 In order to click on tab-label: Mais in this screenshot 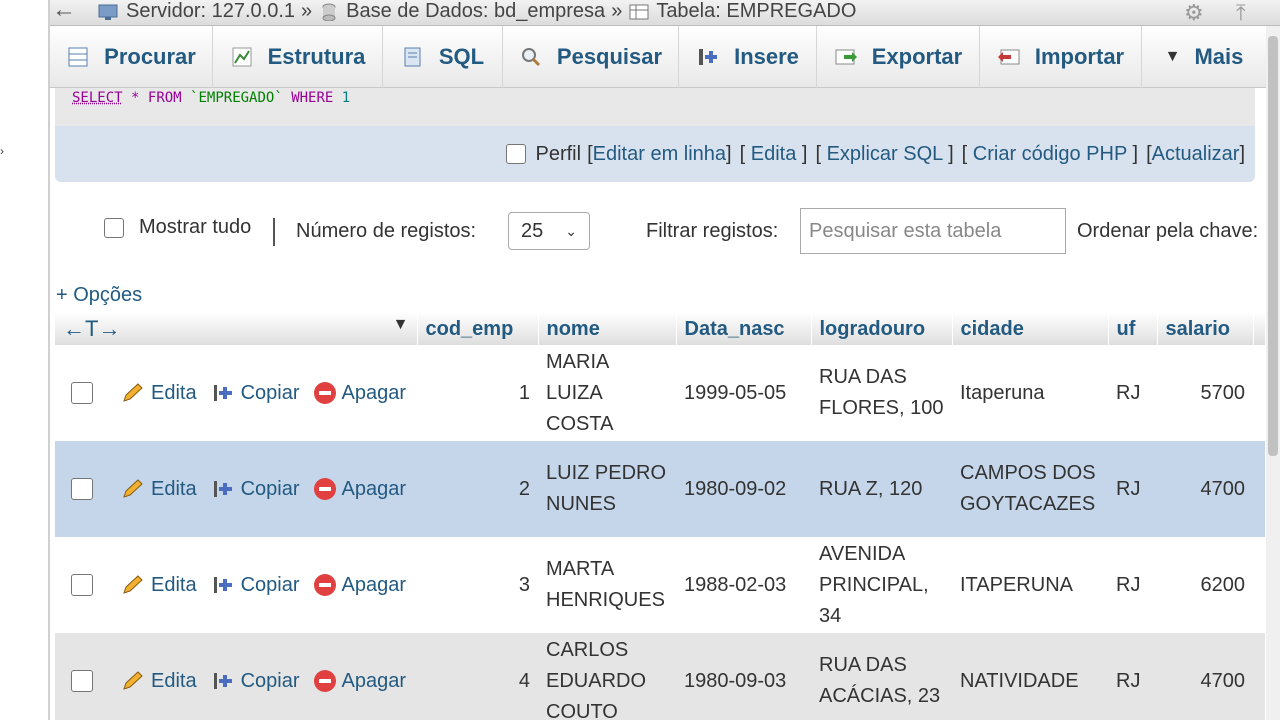, I will do `click(1219, 56)`.